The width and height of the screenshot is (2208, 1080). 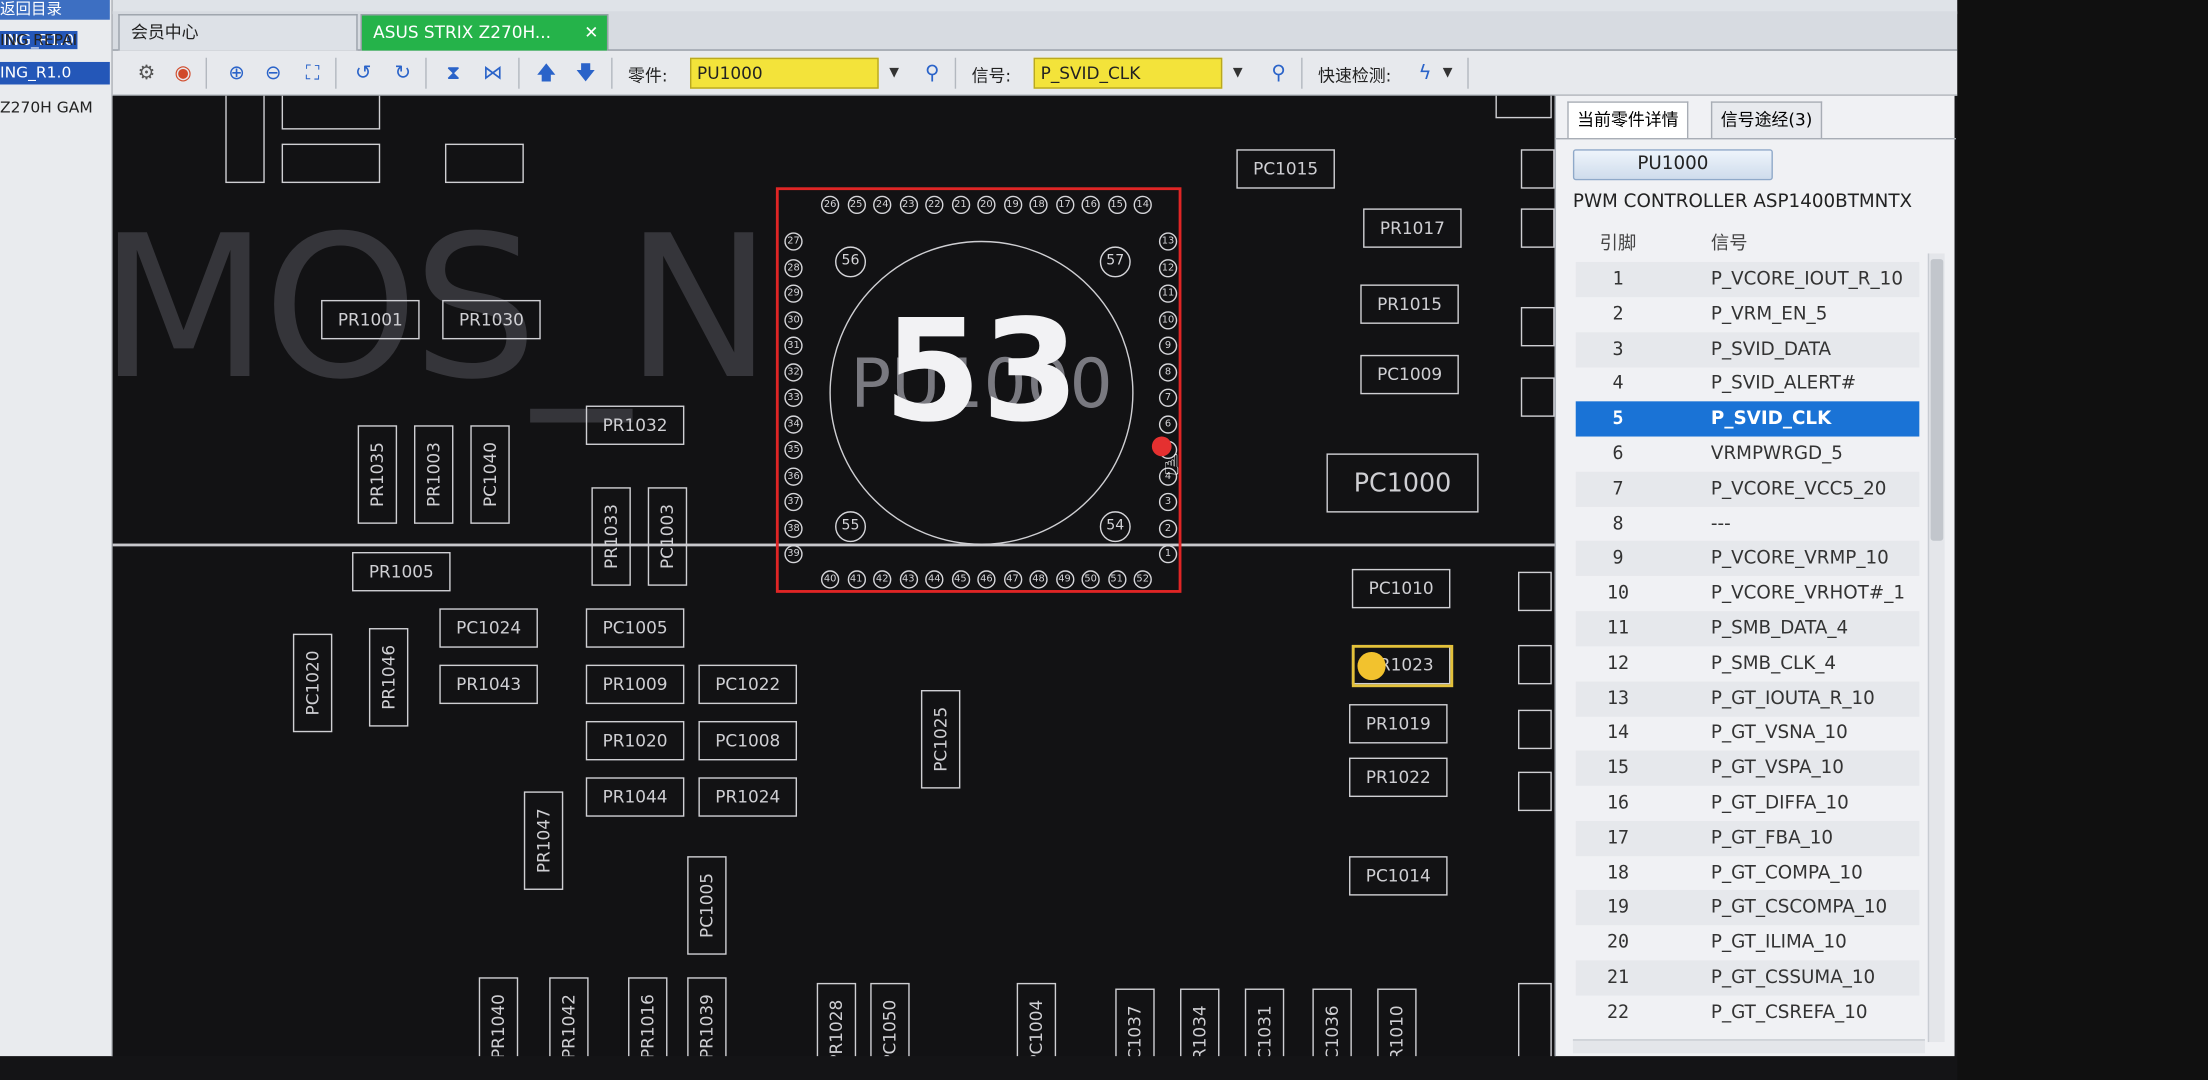 What do you see at coordinates (1128, 73) in the screenshot?
I see `signal-select: P_SVID_CLK` at bounding box center [1128, 73].